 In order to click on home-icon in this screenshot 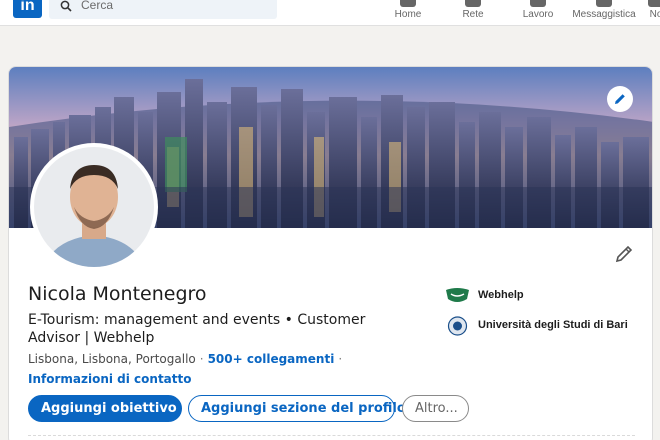, I will do `click(408, 3)`.